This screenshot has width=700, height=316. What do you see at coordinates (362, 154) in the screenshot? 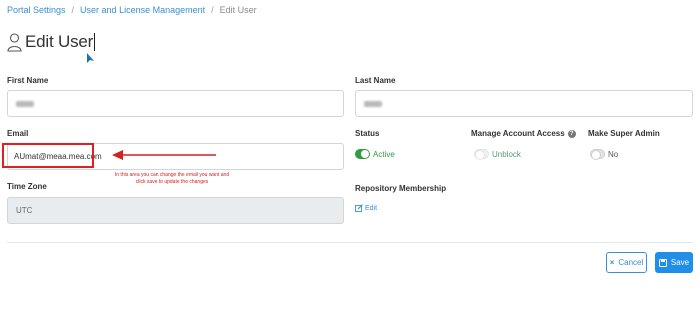
I see `status-toggle` at bounding box center [362, 154].